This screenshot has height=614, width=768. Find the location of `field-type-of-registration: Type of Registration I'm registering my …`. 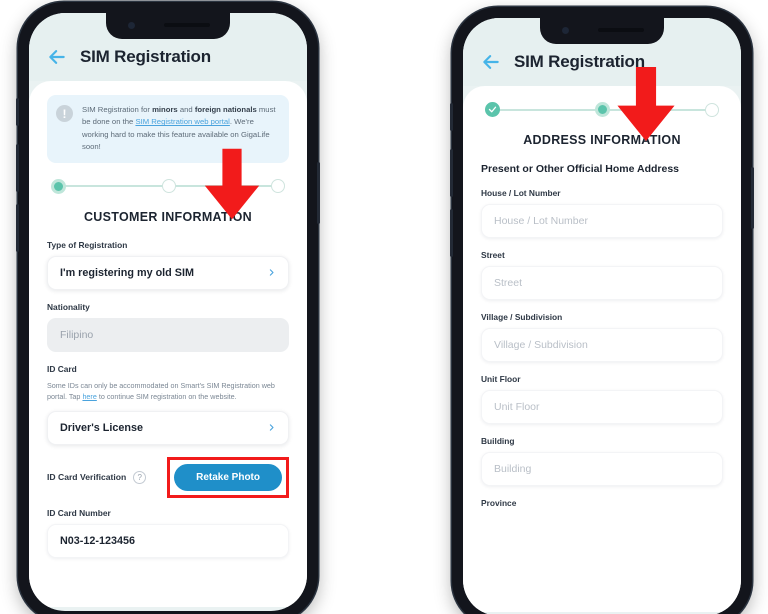

field-type-of-registration: Type of Registration I'm registering my … is located at coordinates (168, 265).